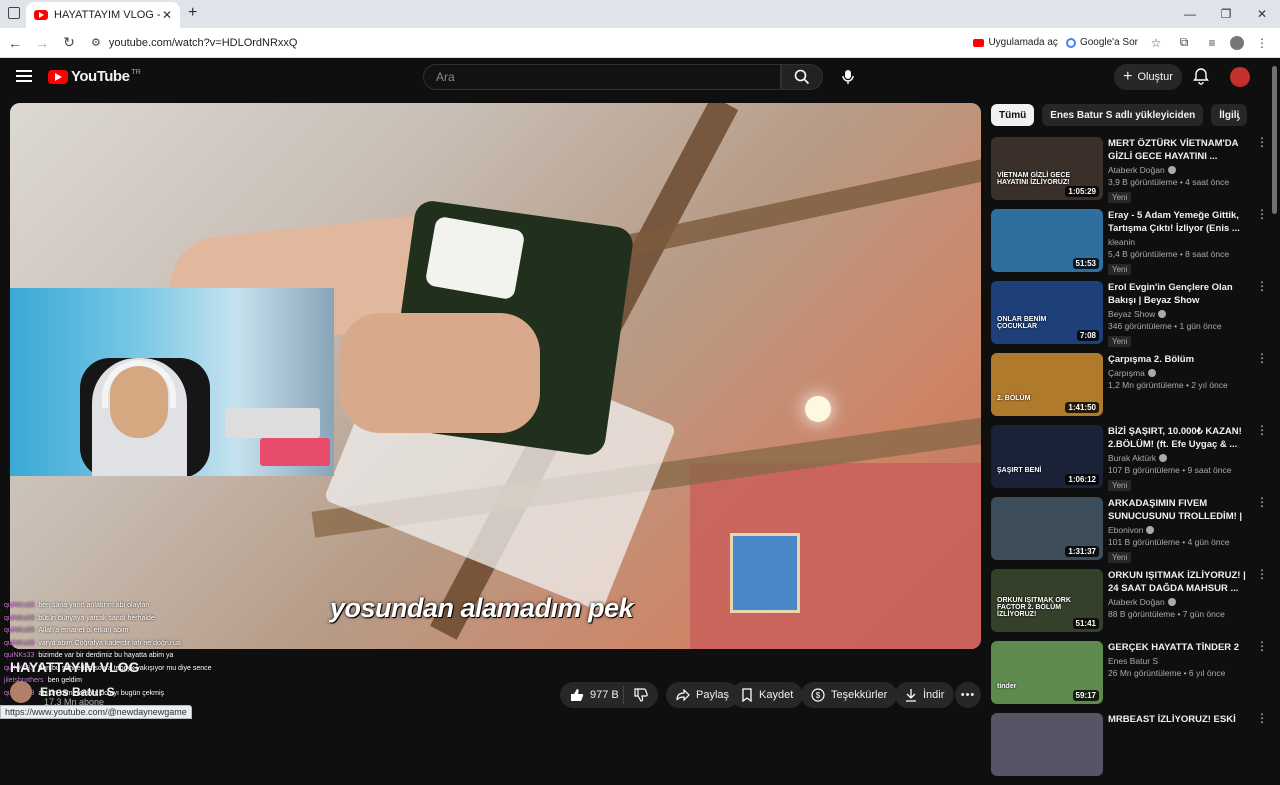 This screenshot has width=1280, height=785. What do you see at coordinates (192, 13) in the screenshot?
I see `new-tab-icon: +` at bounding box center [192, 13].